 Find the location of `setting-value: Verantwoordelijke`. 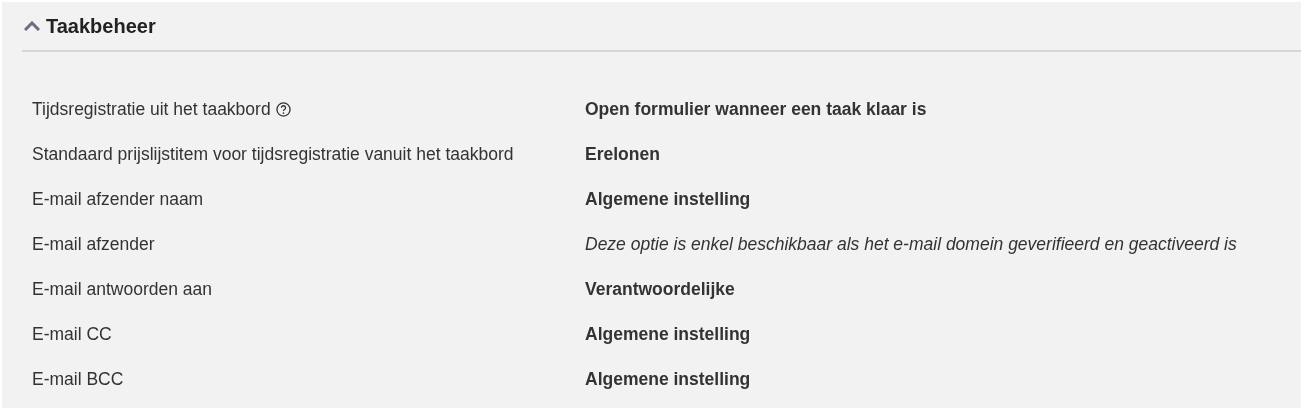

setting-value: Verantwoordelijke is located at coordinates (660, 289).